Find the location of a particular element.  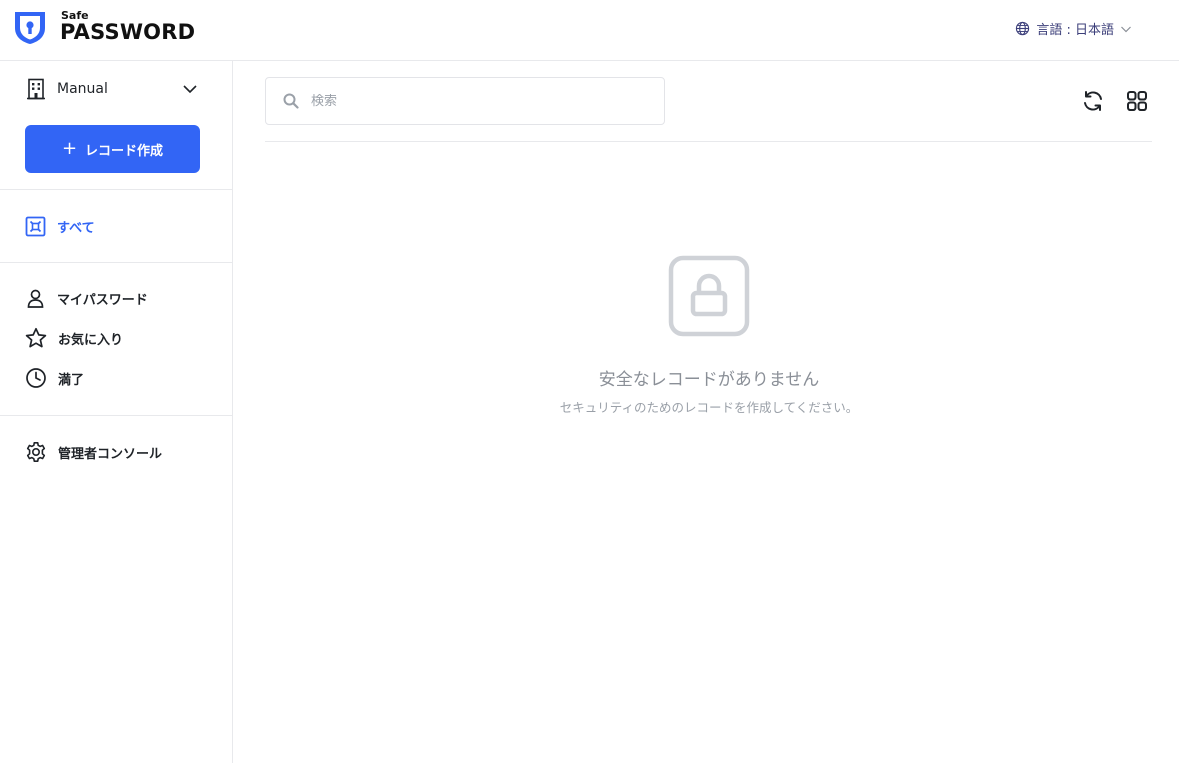

building-icon is located at coordinates (36, 89).